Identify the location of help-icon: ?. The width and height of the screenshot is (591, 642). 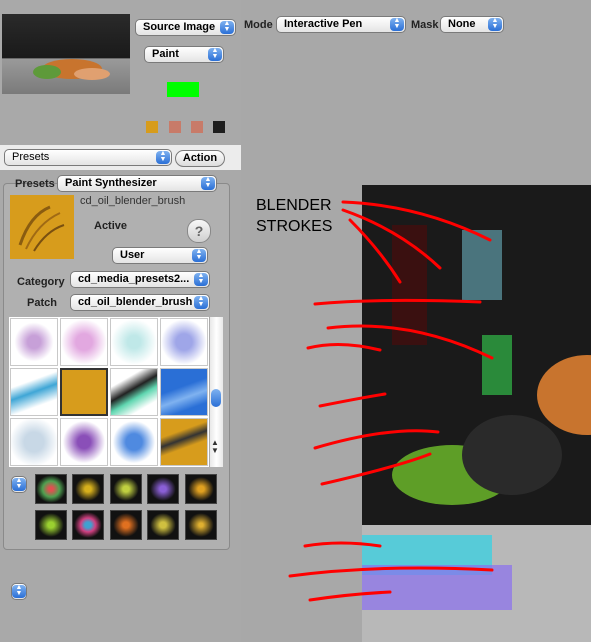
(199, 231).